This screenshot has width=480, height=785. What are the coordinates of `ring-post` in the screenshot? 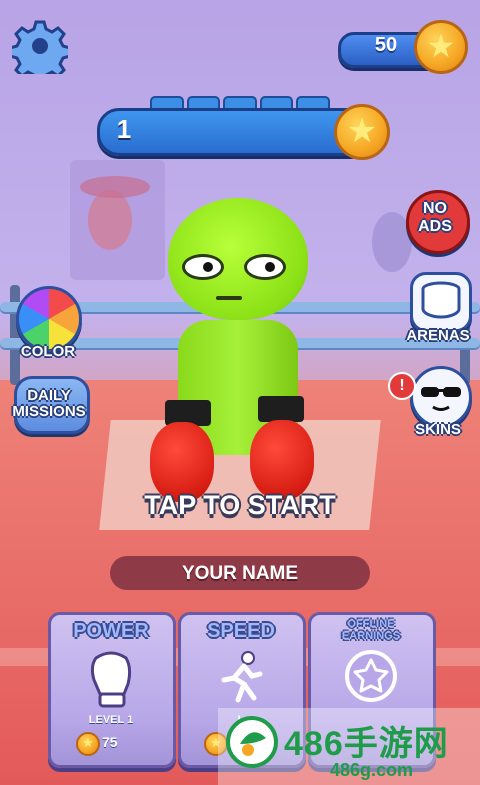 It's located at (15, 335).